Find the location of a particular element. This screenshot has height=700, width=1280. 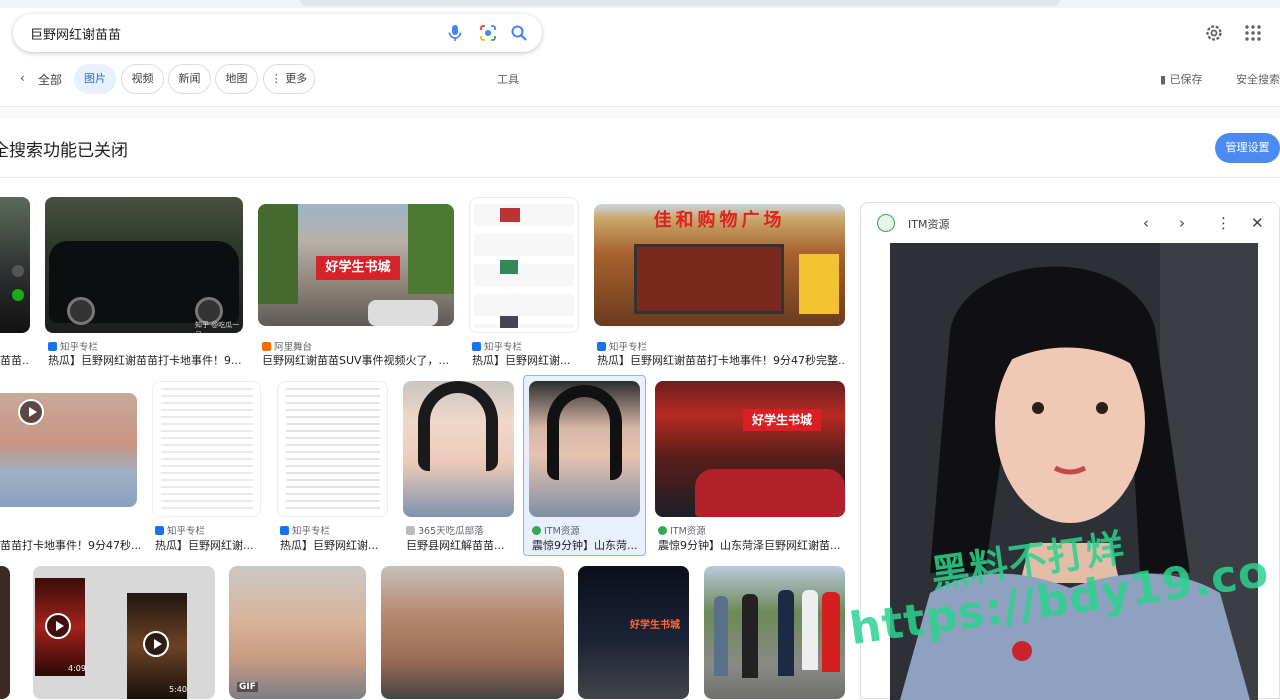

tools-button: 工具 is located at coordinates (508, 79).